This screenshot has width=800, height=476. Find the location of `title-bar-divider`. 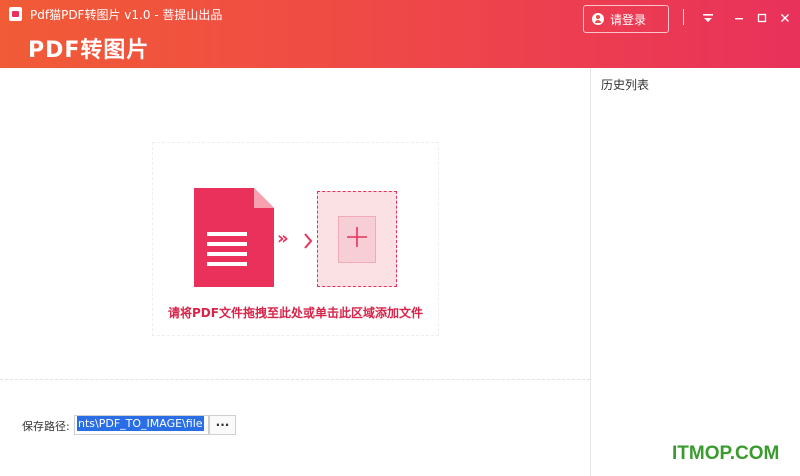

title-bar-divider is located at coordinates (683, 17).